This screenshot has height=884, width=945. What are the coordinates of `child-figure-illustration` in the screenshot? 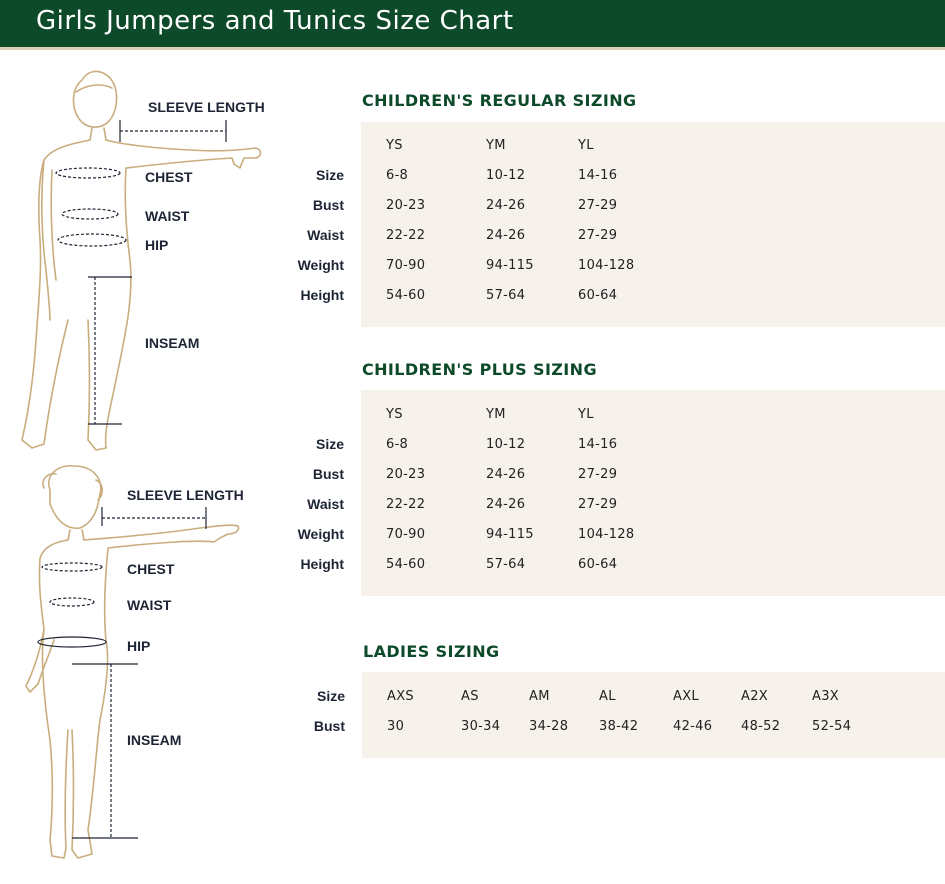 It's located at (141, 260).